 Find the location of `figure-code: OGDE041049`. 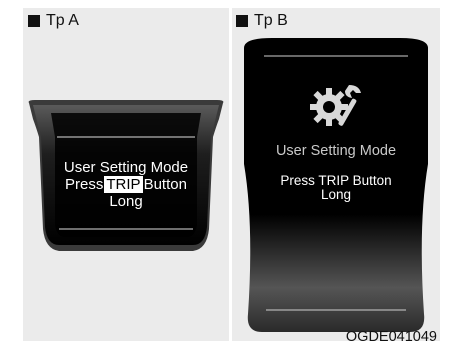

figure-code: OGDE041049 is located at coordinates (391, 337).